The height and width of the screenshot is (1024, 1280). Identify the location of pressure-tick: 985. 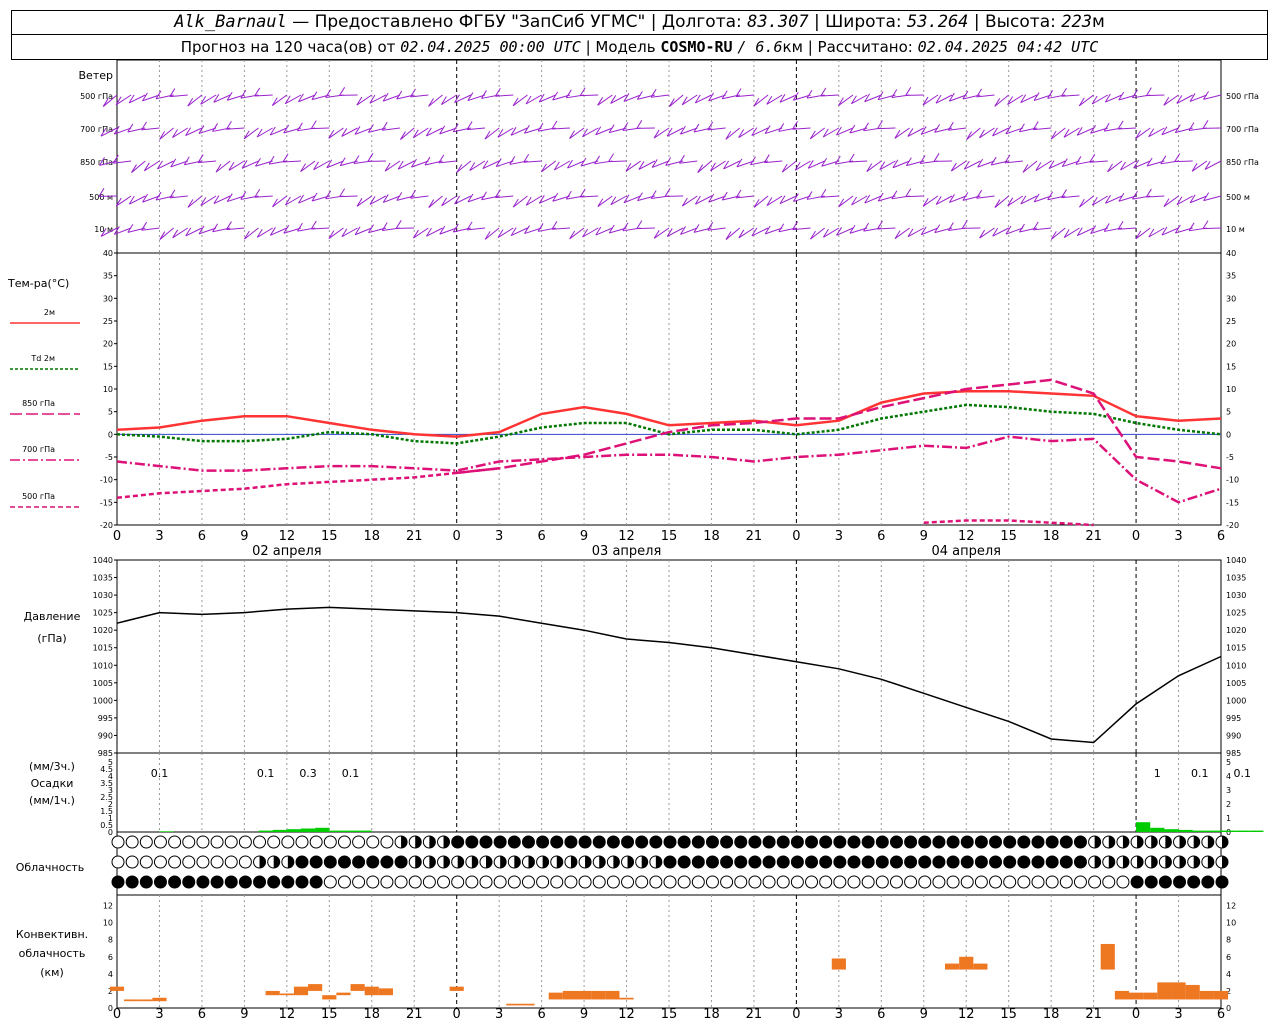
(105, 753).